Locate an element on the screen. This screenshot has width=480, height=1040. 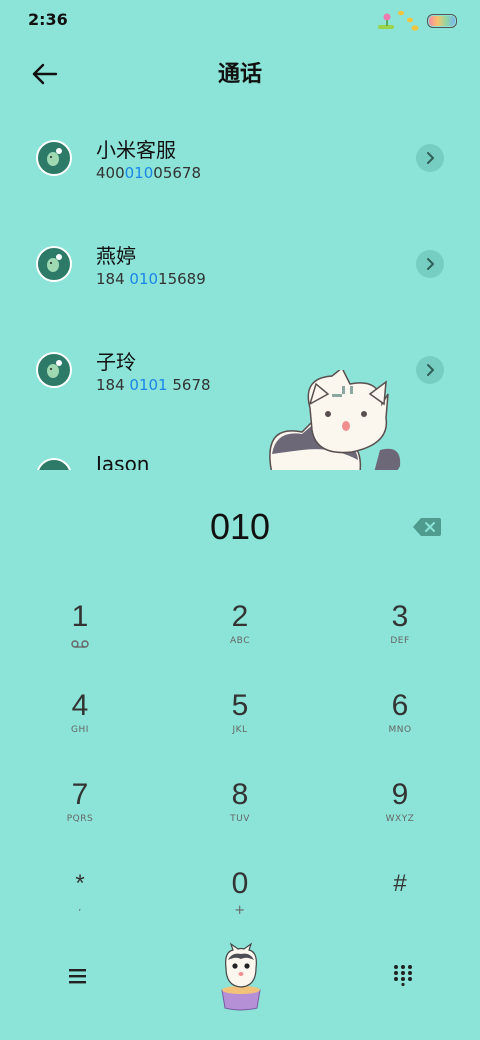
key-digit: 6 is located at coordinates (400, 705).